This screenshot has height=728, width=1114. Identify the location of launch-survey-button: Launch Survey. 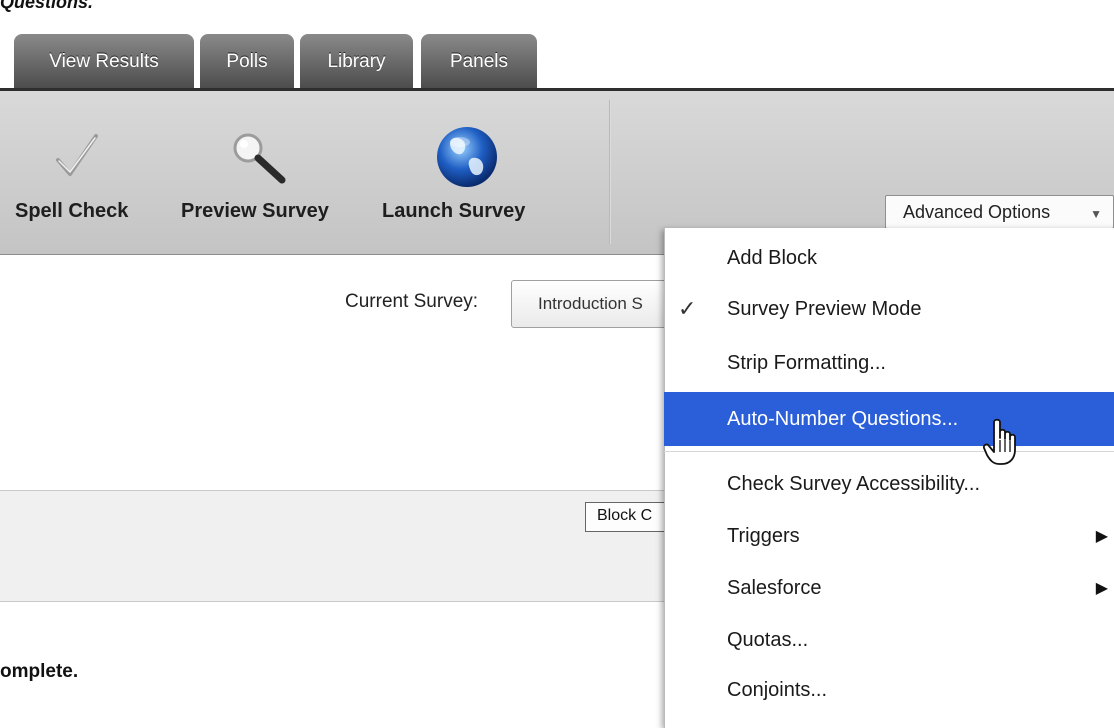
(453, 211).